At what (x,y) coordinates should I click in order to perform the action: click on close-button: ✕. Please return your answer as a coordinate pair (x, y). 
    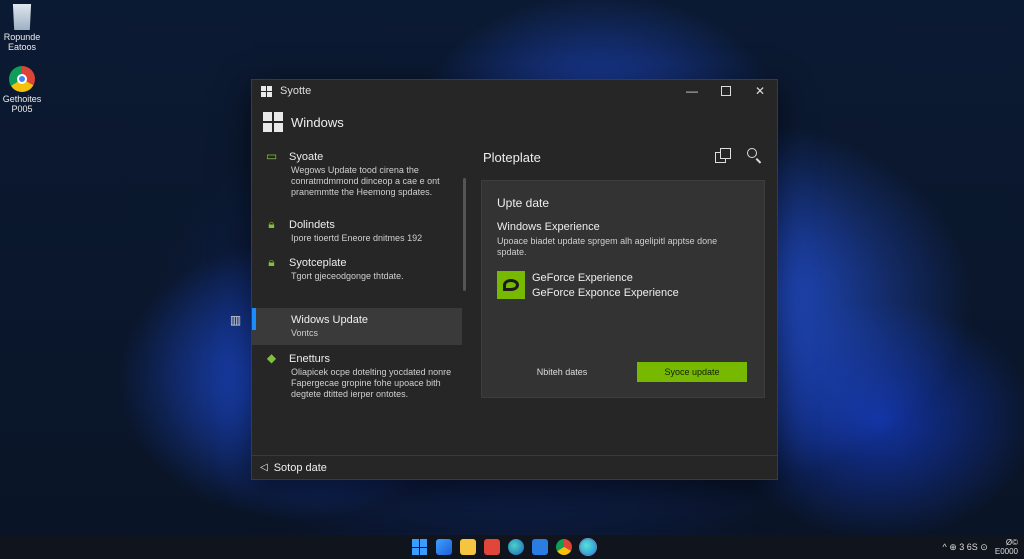
    Looking at the image, I should click on (760, 91).